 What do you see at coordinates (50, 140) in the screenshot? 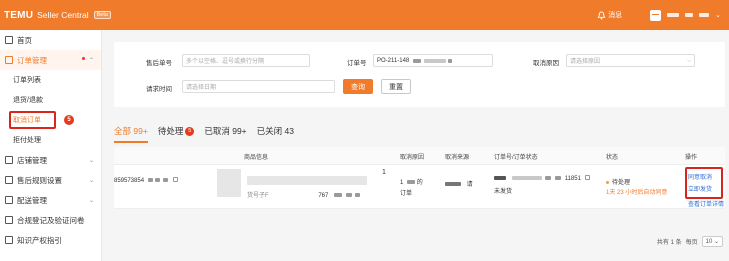
I see `sidebar-sub-chargeback: 拒付处理` at bounding box center [50, 140].